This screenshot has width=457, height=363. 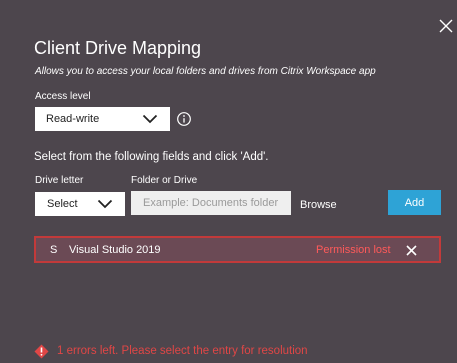 I want to click on add-button: Add, so click(x=414, y=202).